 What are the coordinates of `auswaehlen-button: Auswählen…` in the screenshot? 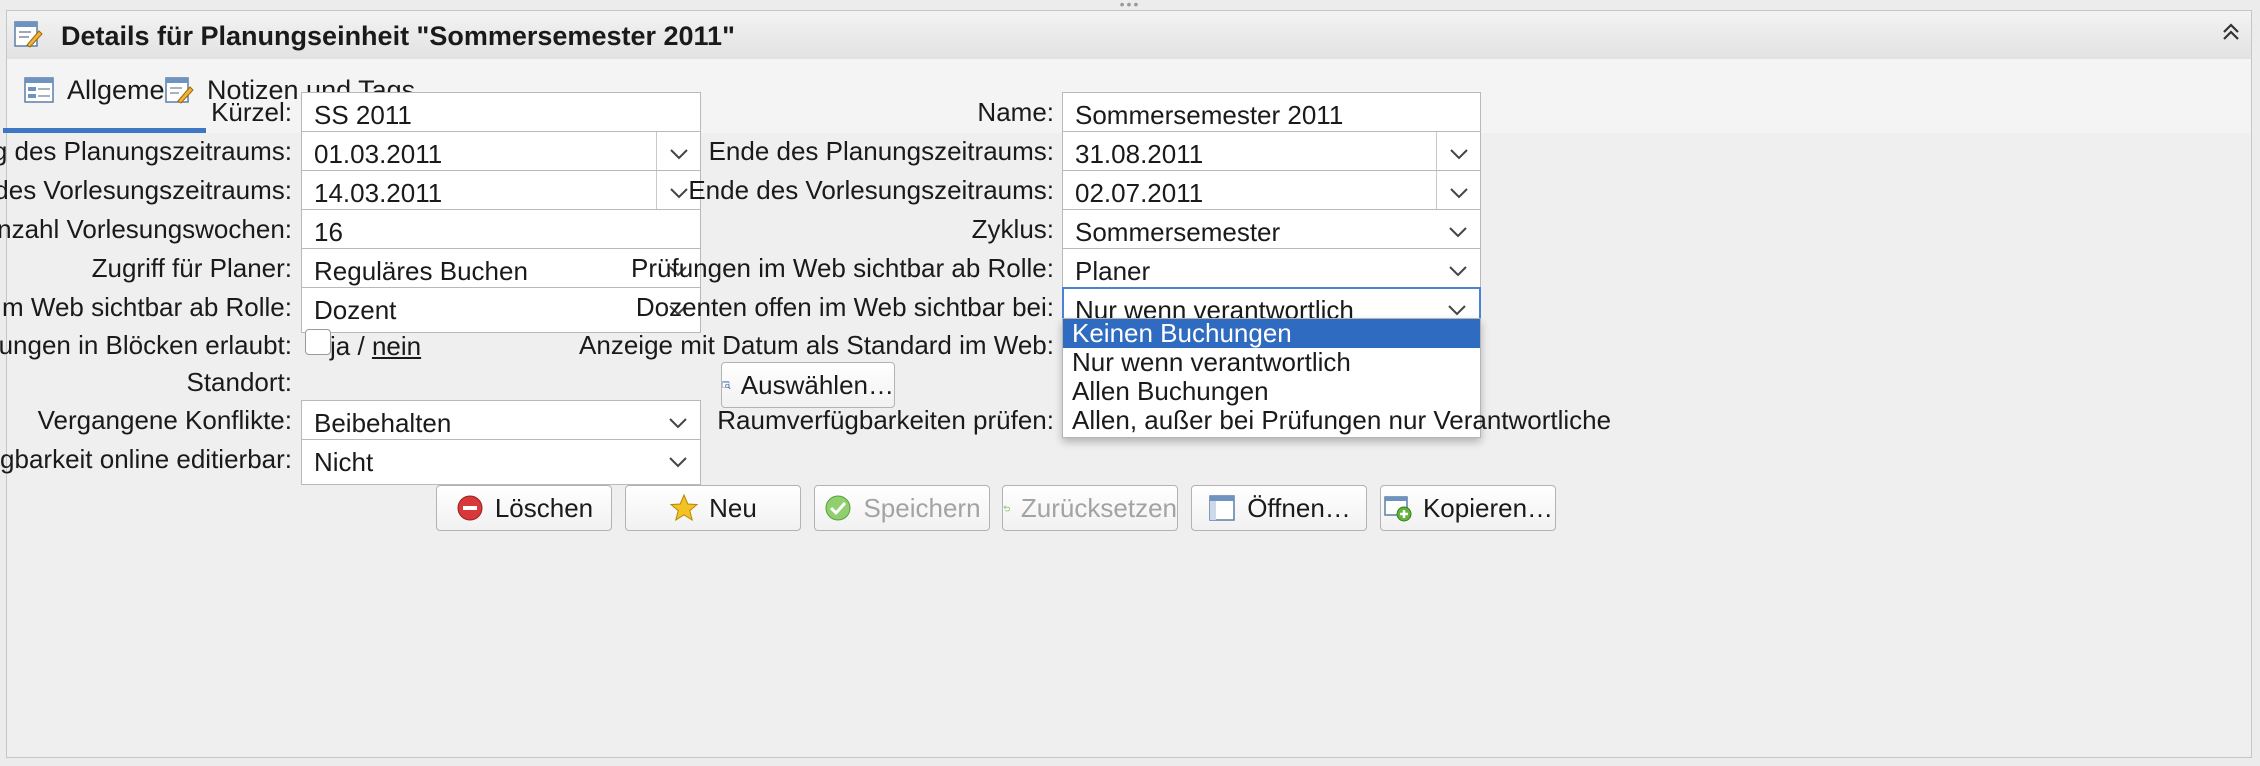 It's located at (808, 385).